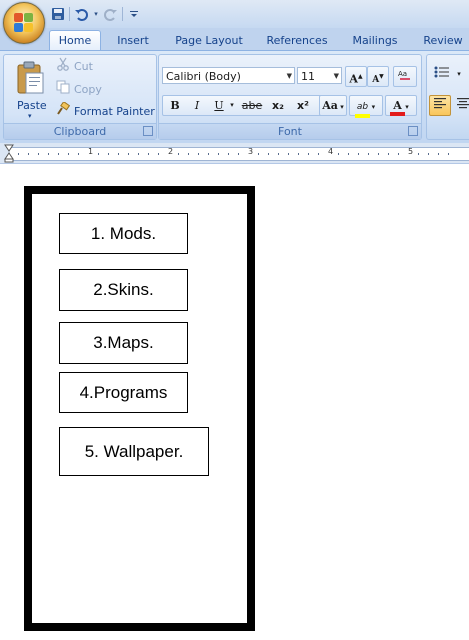 This screenshot has height=640, width=469. Describe the element at coordinates (232, 105) in the screenshot. I see `underline-dropdown-icon: ▾` at that location.